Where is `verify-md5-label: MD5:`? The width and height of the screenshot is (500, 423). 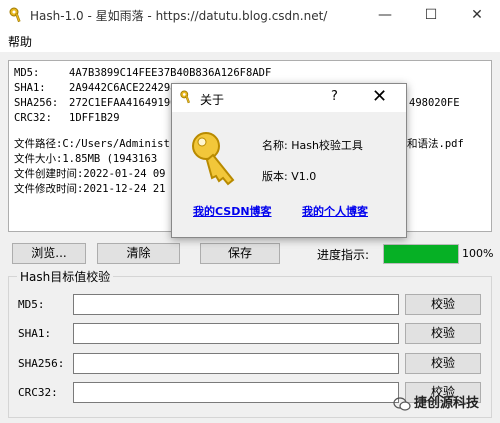 verify-md5-label: MD5: is located at coordinates (31, 304).